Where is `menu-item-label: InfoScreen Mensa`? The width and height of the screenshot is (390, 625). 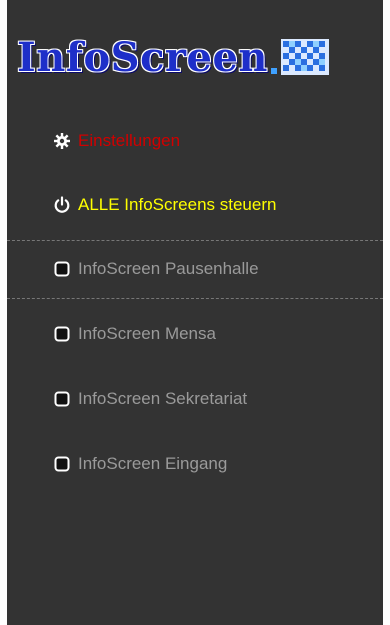 menu-item-label: InfoScreen Mensa is located at coordinates (147, 333).